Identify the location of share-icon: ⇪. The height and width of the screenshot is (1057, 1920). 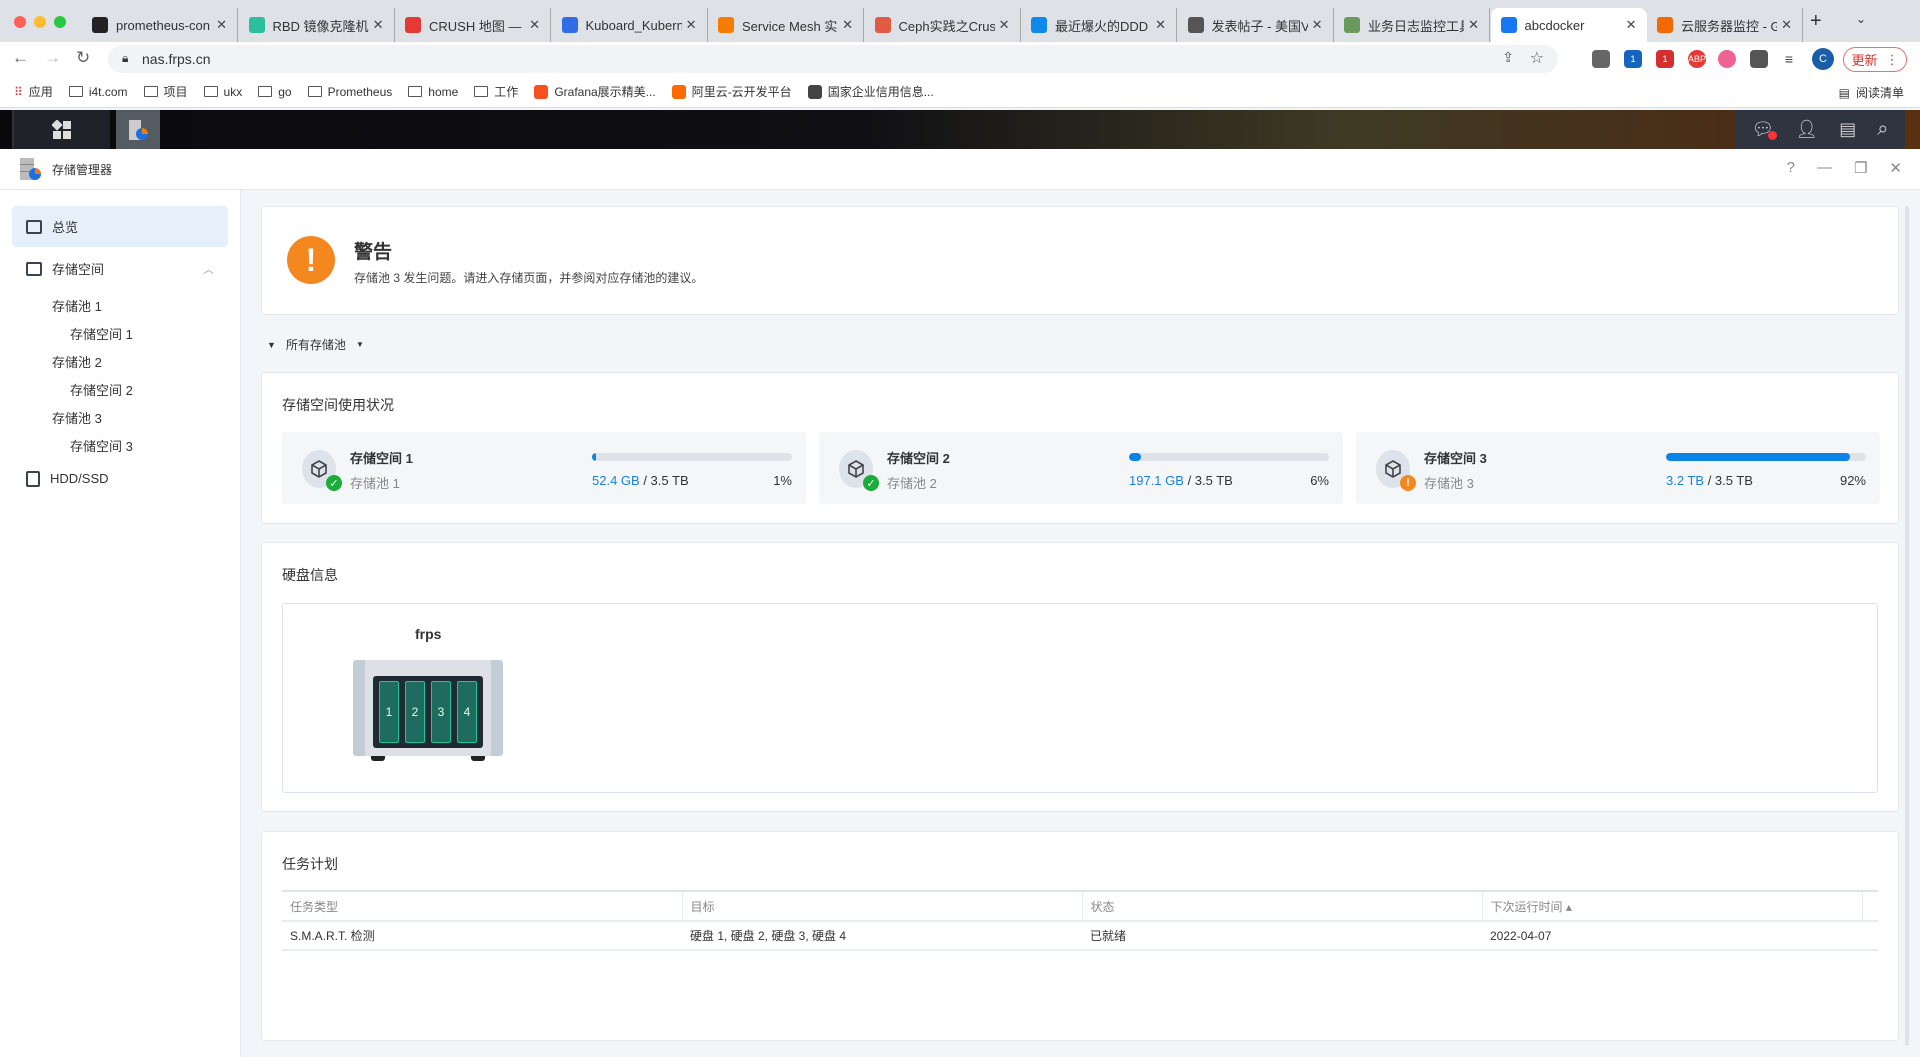
(1508, 57).